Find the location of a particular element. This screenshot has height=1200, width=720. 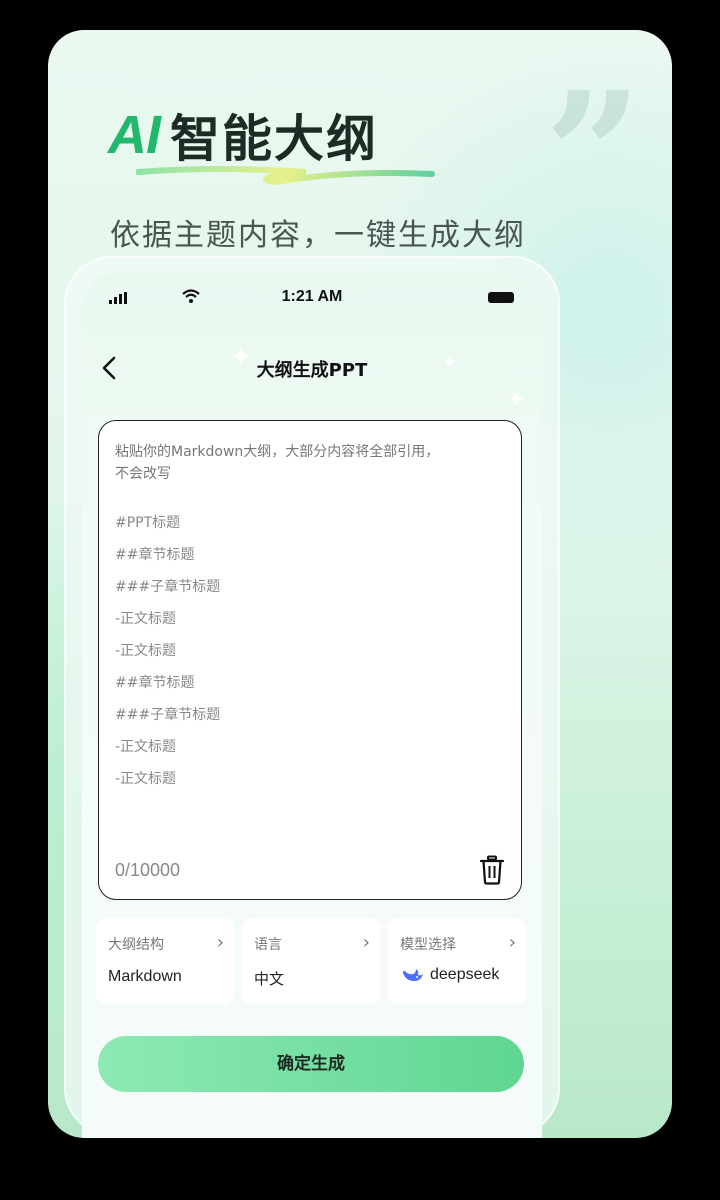

promo-subtitle: 依据主题内容，一键生成大纲 is located at coordinates (318, 235).